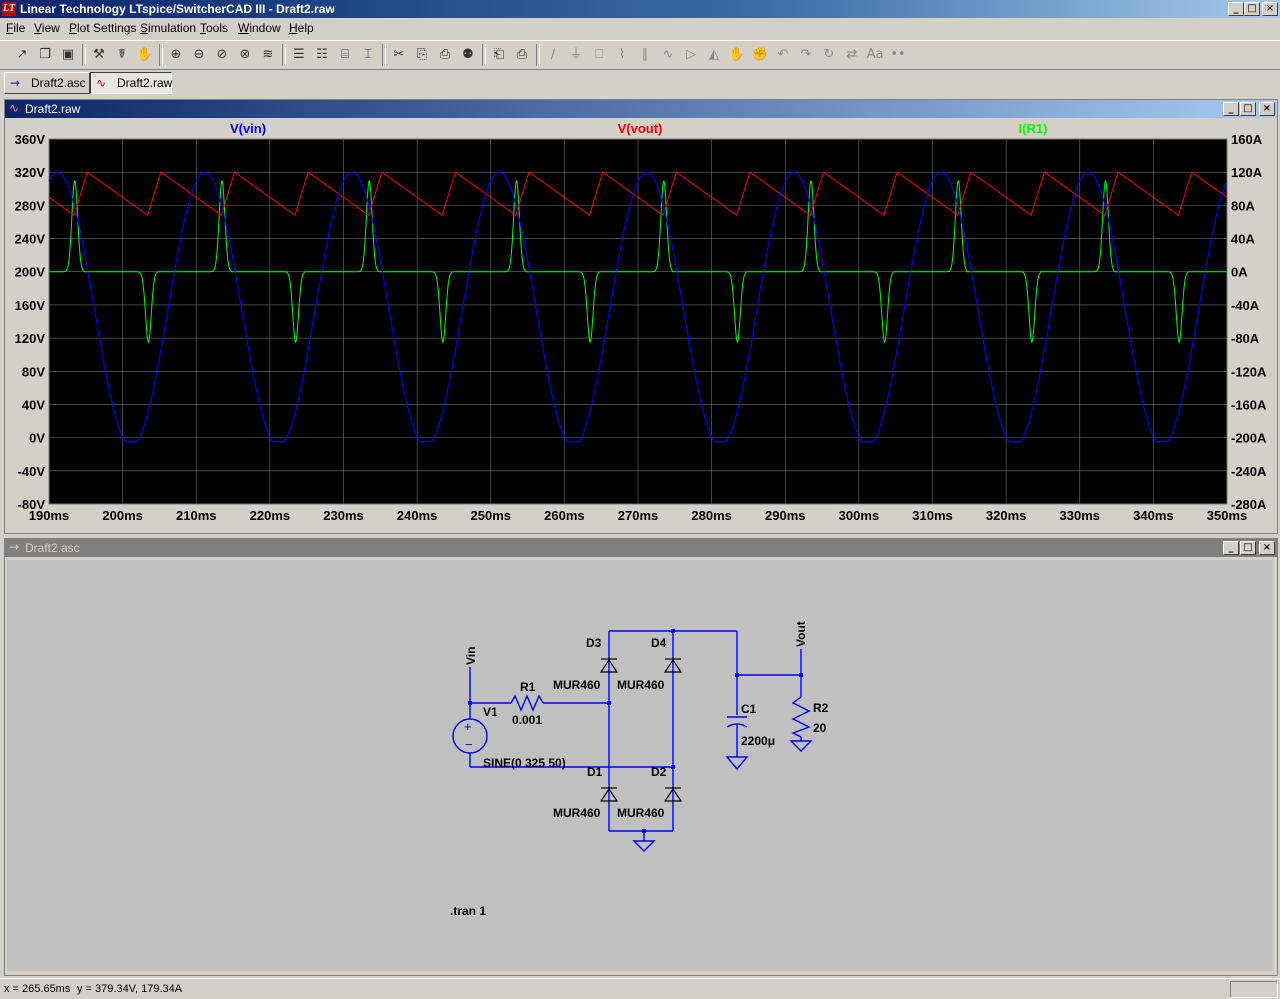 Image resolution: width=1280 pixels, height=999 pixels. I want to click on save-icon: ▣, so click(68, 55).